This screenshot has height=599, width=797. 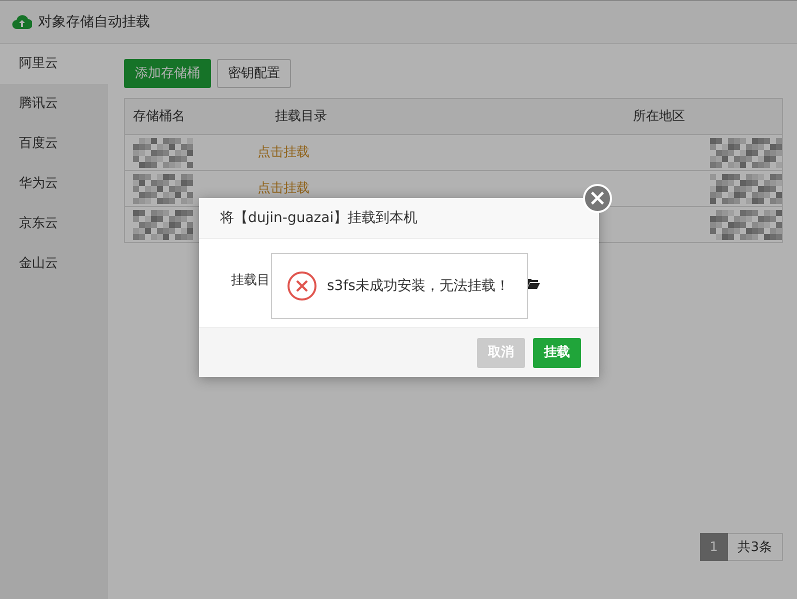 I want to click on sidebar-item: 华为云, so click(x=54, y=184).